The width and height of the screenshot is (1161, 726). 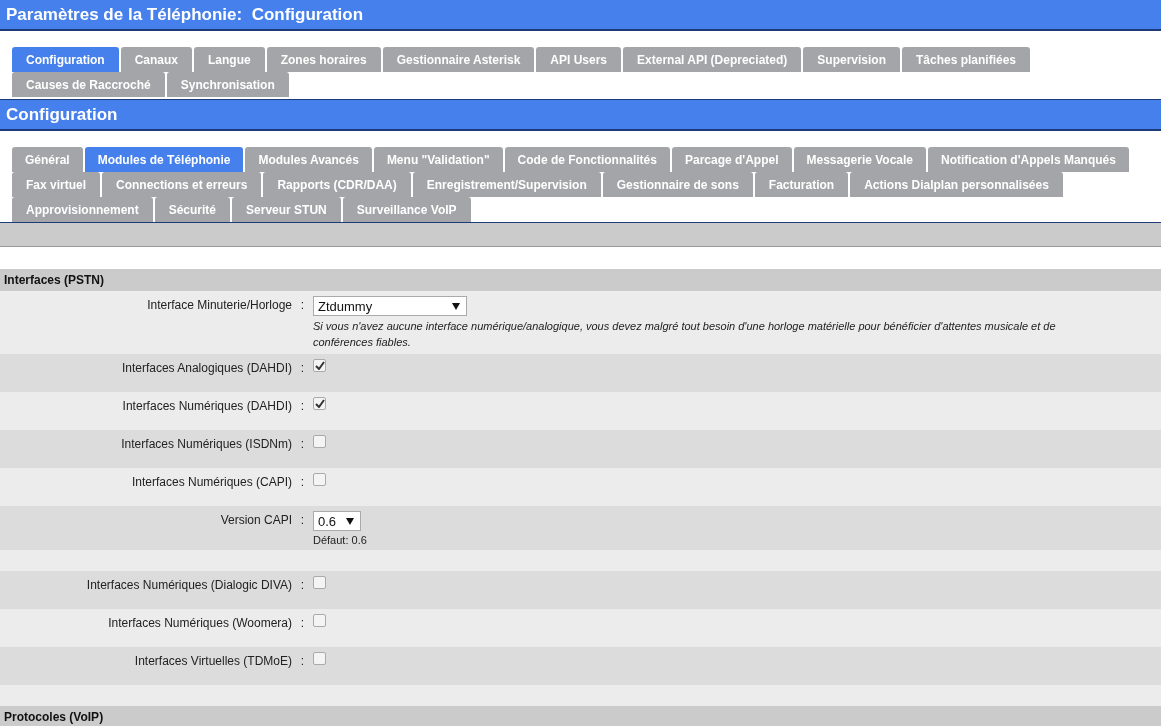 What do you see at coordinates (323, 59) in the screenshot?
I see `tab: Zones horaires` at bounding box center [323, 59].